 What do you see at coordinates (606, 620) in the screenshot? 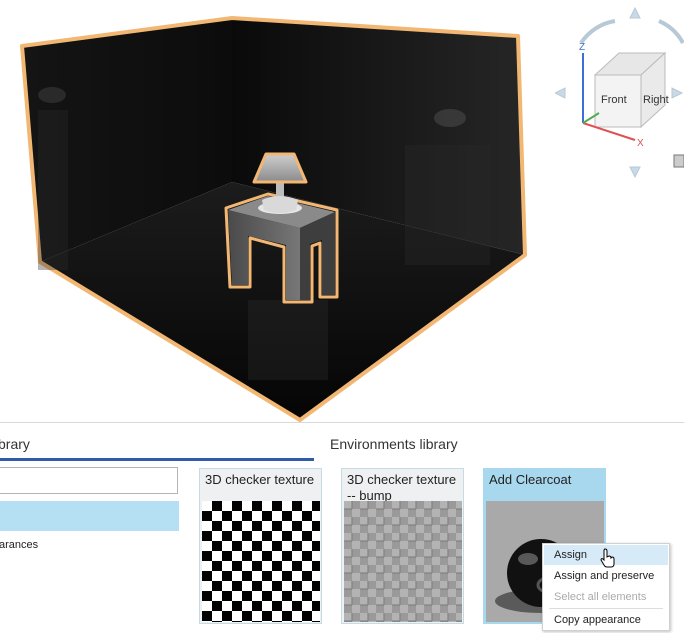
I see `menu-item-copy-appearance: Copy appearance` at bounding box center [606, 620].